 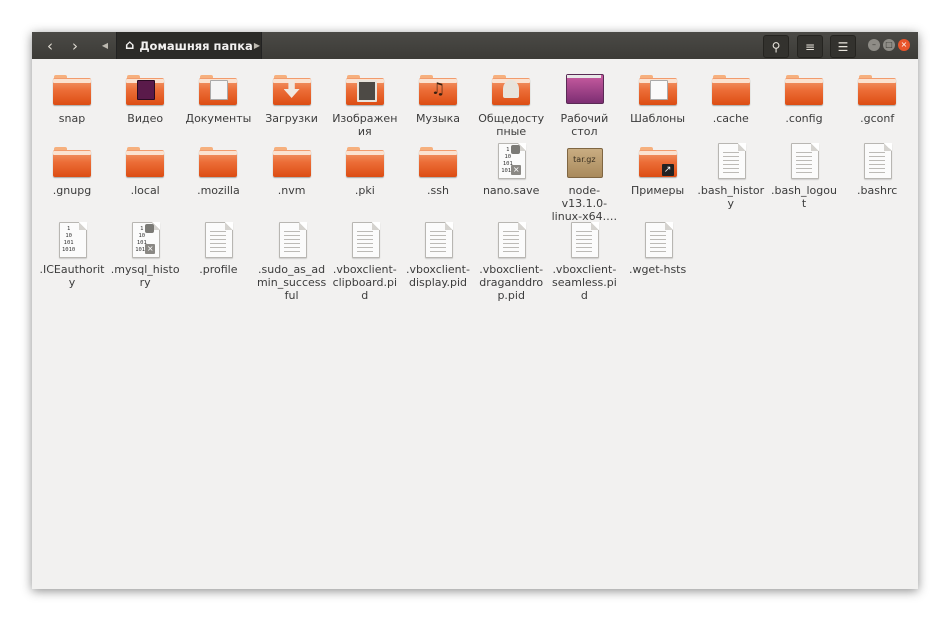 What do you see at coordinates (145, 90) in the screenshot?
I see `video-folder-icon` at bounding box center [145, 90].